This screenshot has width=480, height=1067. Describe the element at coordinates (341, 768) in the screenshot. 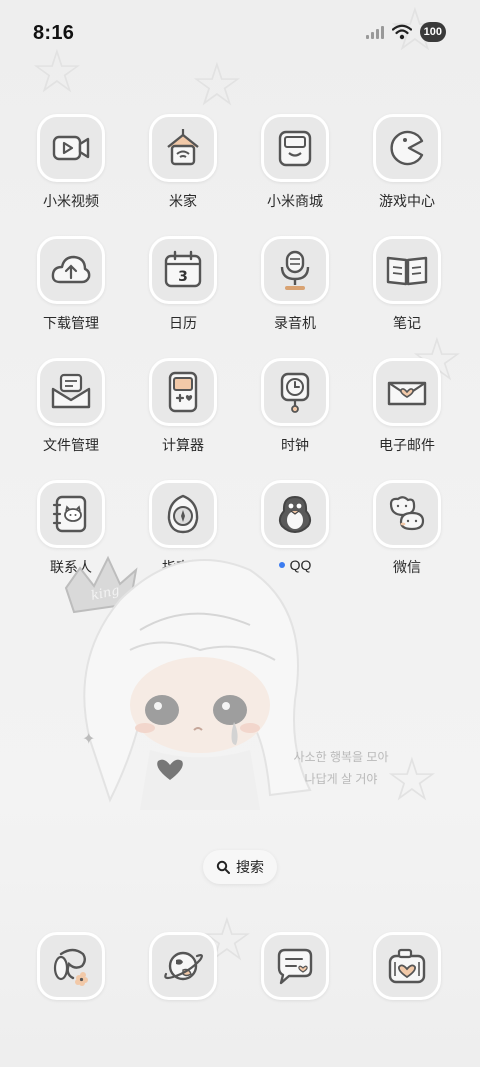

I see `wallpaper-caption: 사소한 행복을 모아 나답게 살 거야` at that location.